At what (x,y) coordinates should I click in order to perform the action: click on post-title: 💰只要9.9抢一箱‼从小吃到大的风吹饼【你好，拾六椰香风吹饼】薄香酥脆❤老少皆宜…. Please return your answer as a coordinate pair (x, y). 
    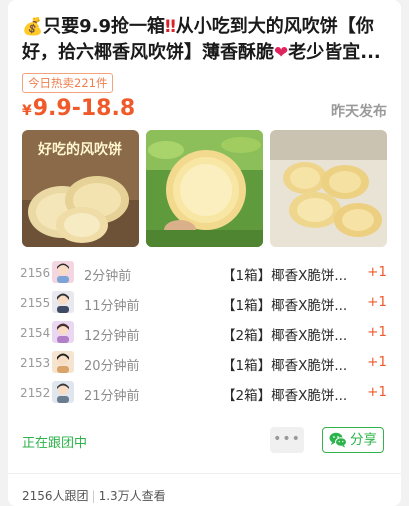
    Looking at the image, I should click on (206, 40).